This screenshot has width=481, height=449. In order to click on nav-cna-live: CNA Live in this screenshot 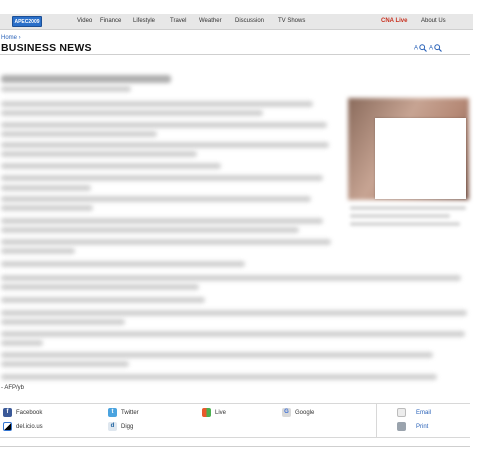, I will do `click(394, 21)`.